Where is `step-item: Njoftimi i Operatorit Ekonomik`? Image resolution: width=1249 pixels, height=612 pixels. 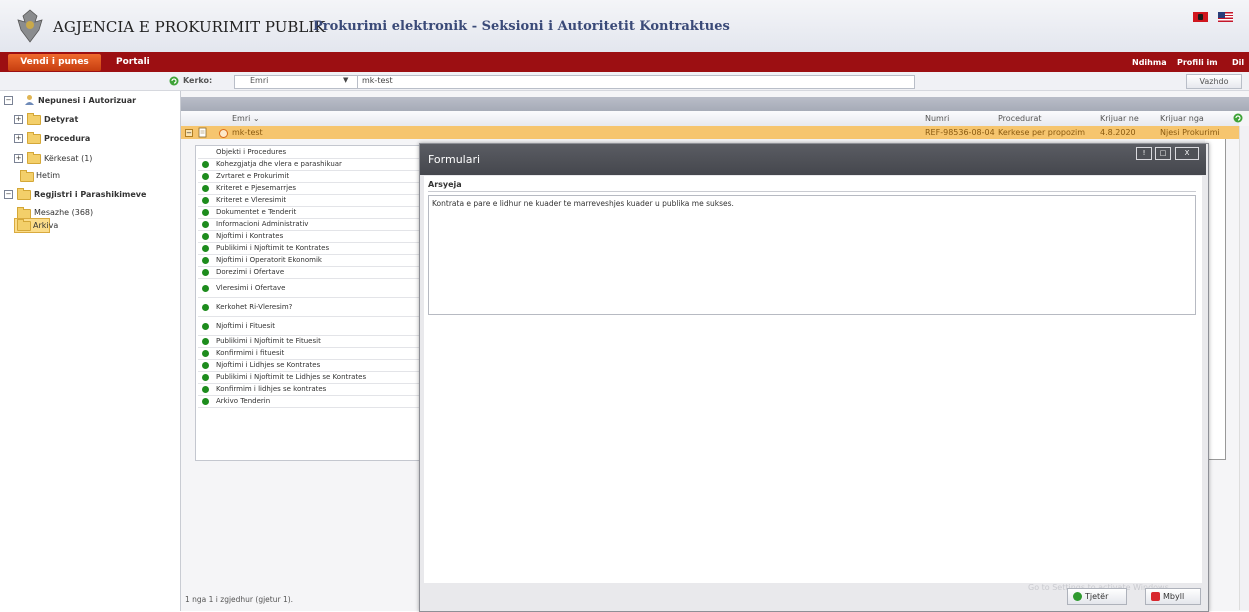 step-item: Njoftimi i Operatorit Ekonomik is located at coordinates (309, 261).